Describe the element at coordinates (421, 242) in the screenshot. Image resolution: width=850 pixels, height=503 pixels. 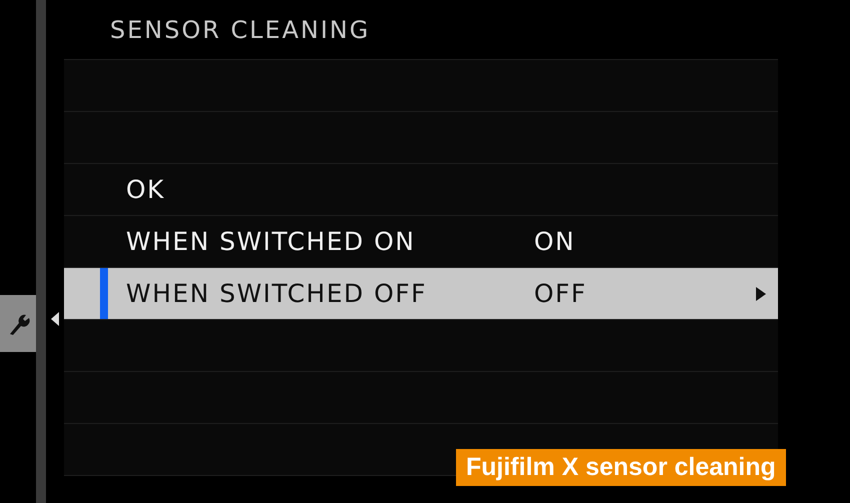
I see `menu-item: WHEN SWITCHED ON ON` at that location.